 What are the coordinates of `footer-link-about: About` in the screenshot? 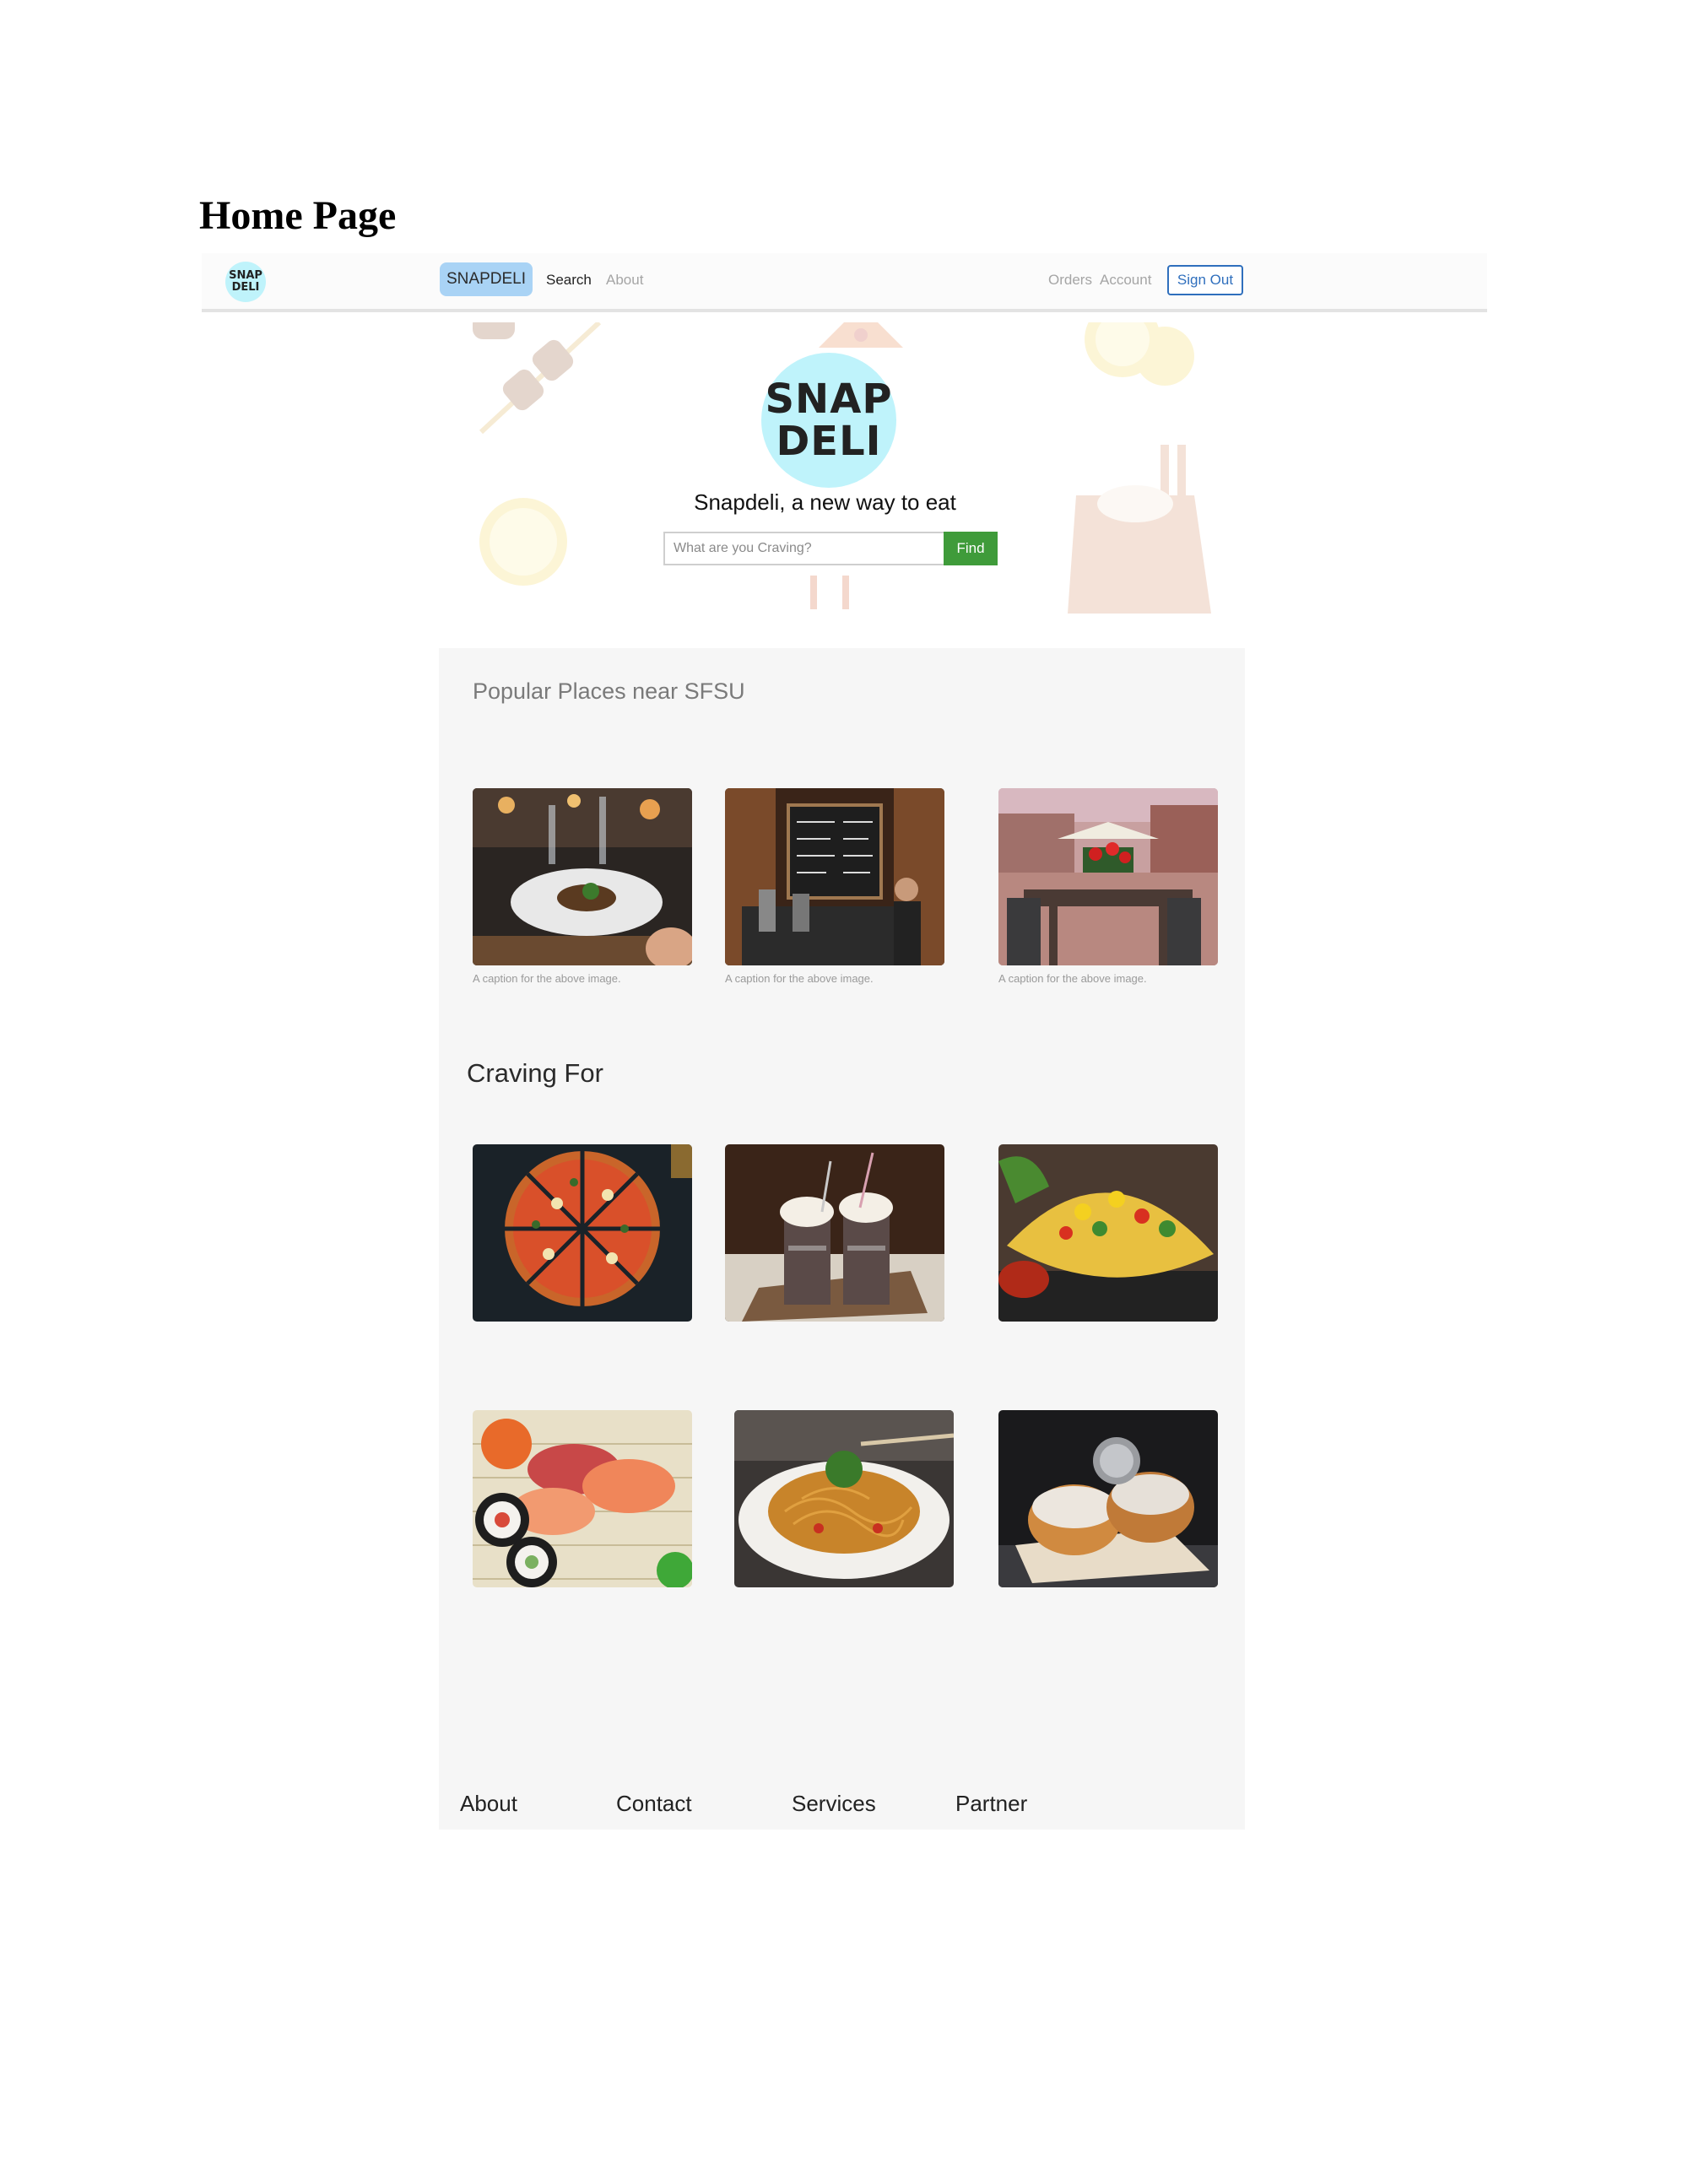 It's located at (488, 1804).